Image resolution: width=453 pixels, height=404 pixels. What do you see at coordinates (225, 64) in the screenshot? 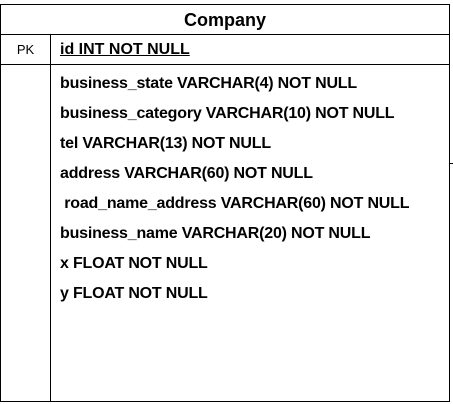
I see `primary-key-divider` at bounding box center [225, 64].